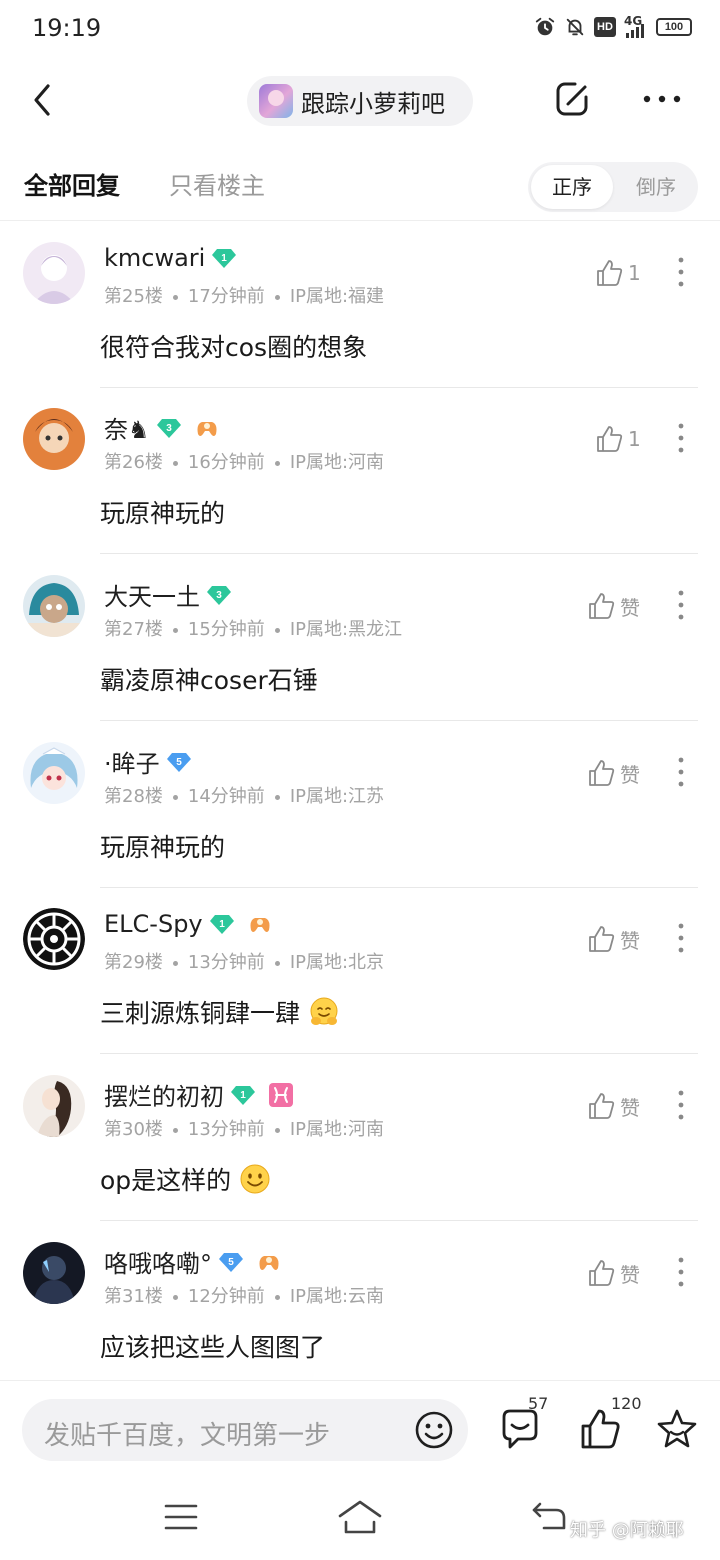 The image size is (720, 1560). I want to click on back-nav-icon, so click(549, 1516).